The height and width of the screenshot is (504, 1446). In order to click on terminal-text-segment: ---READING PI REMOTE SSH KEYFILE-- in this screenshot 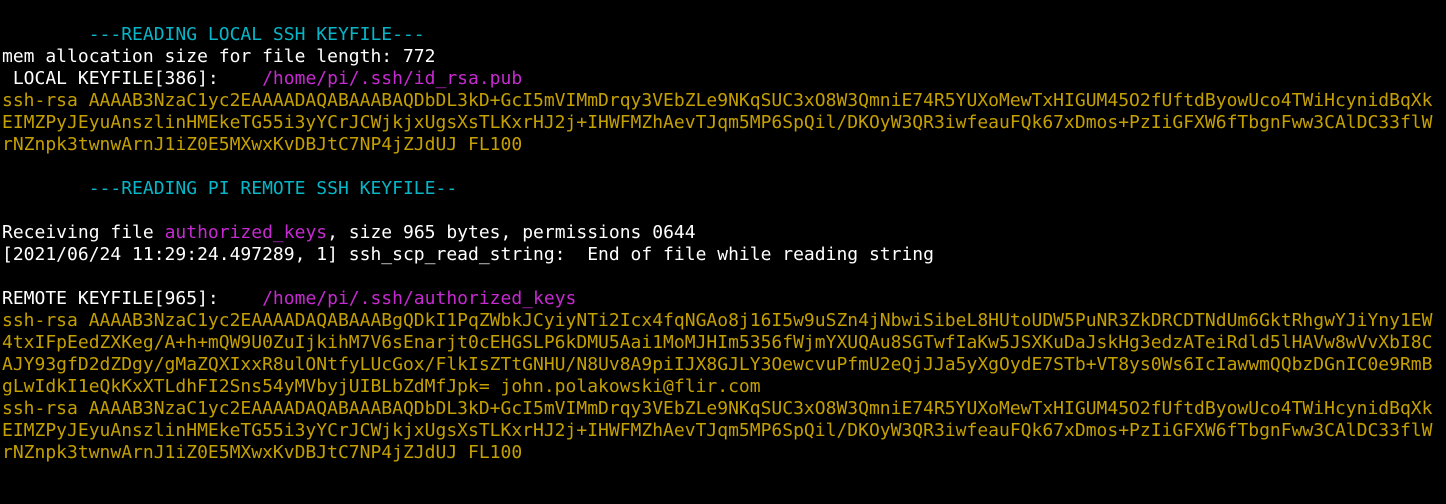, I will do `click(230, 188)`.